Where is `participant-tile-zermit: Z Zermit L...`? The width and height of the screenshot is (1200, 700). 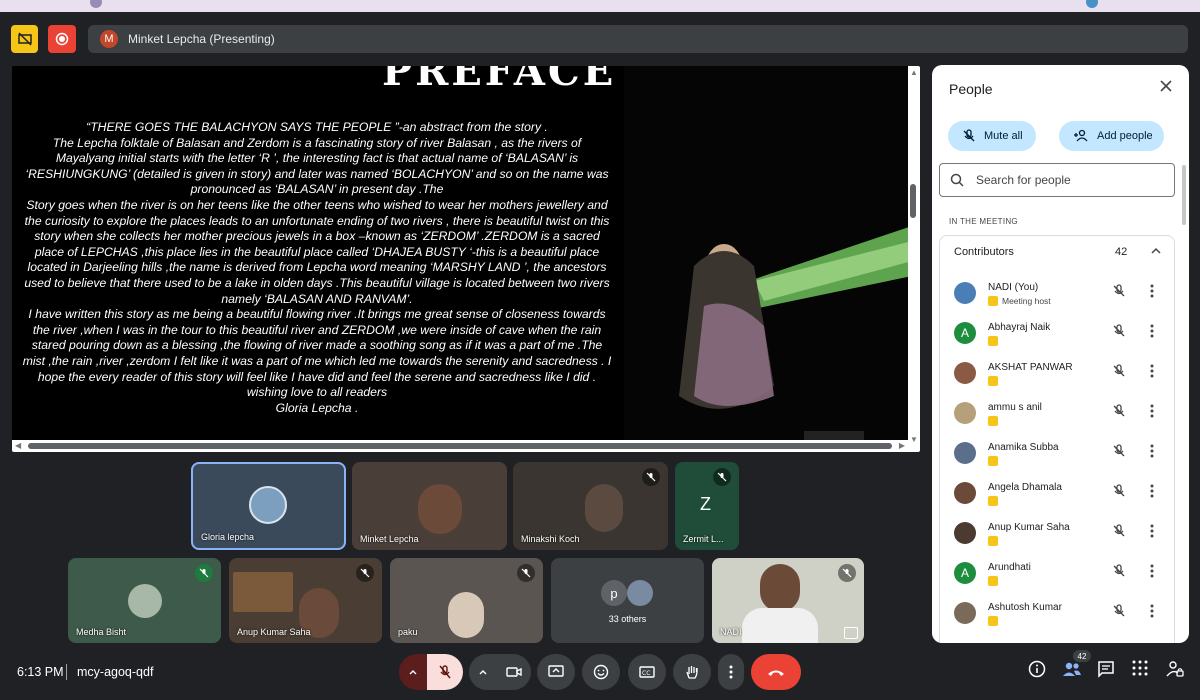
participant-tile-zermit: Z Zermit L... is located at coordinates (707, 506).